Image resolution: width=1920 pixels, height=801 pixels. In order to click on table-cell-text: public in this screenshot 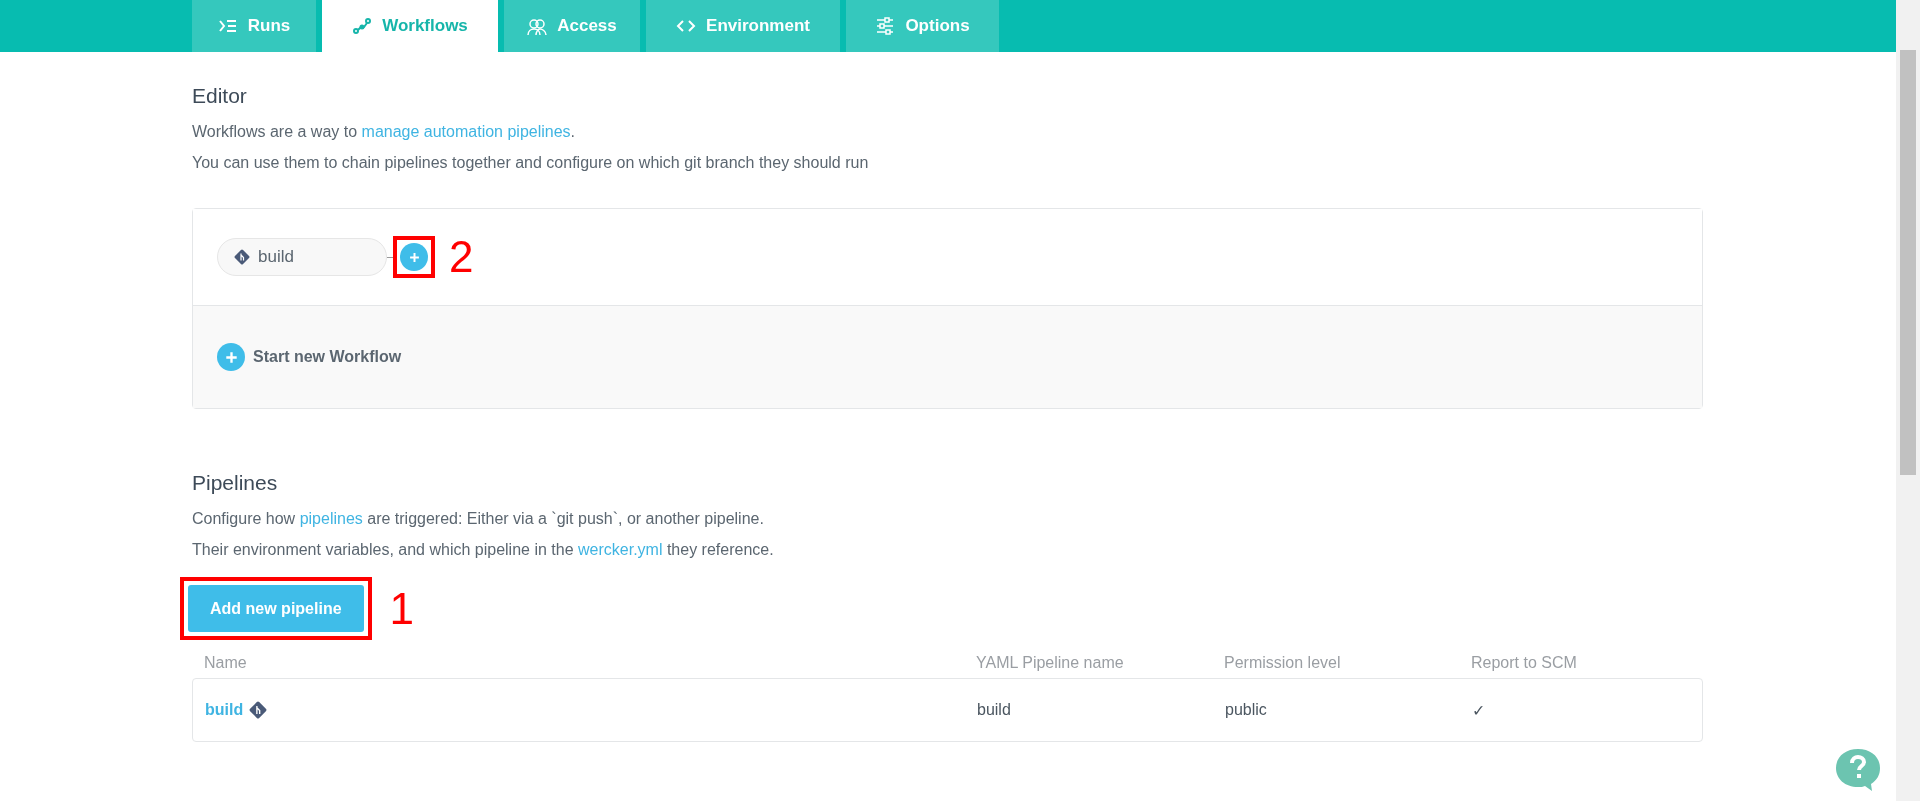, I will do `click(1246, 710)`.